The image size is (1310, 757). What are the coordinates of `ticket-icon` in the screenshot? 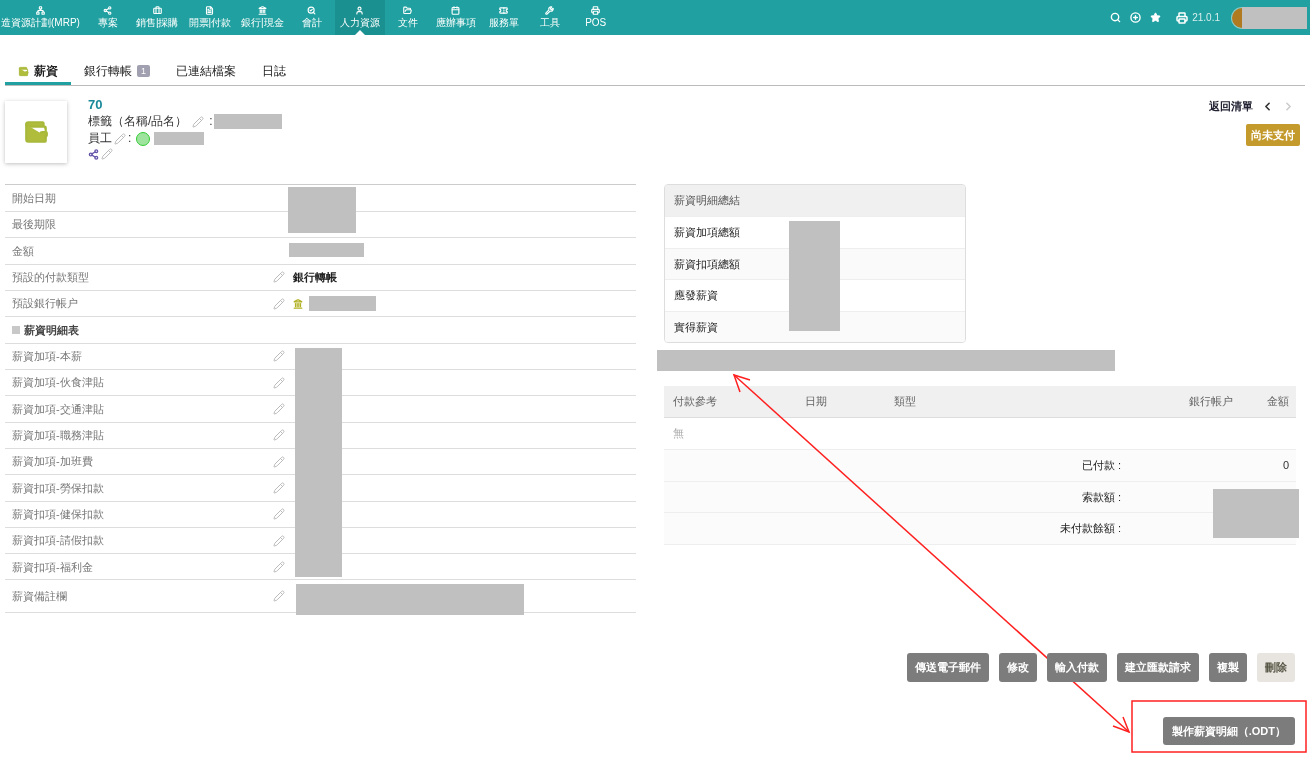 It's located at (504, 10).